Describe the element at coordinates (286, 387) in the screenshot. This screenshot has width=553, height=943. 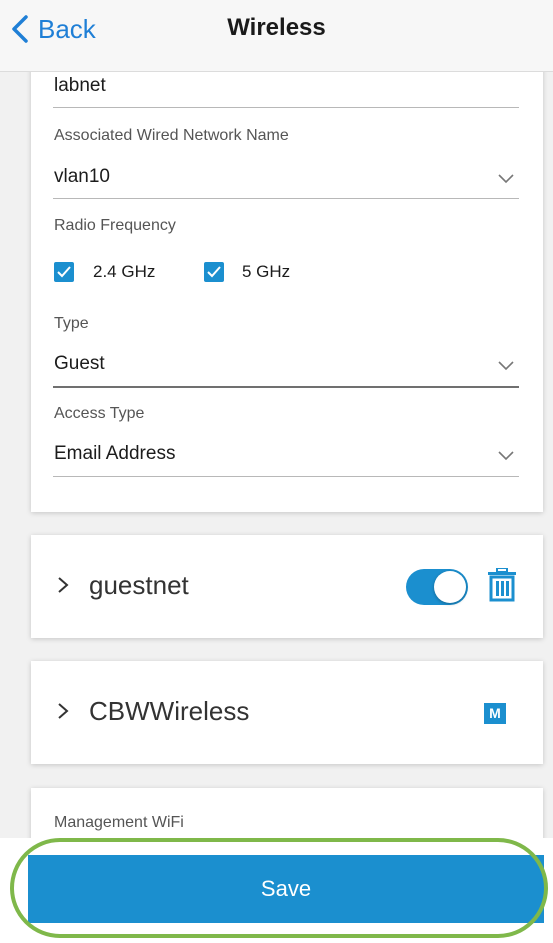
I see `type-underline` at that location.